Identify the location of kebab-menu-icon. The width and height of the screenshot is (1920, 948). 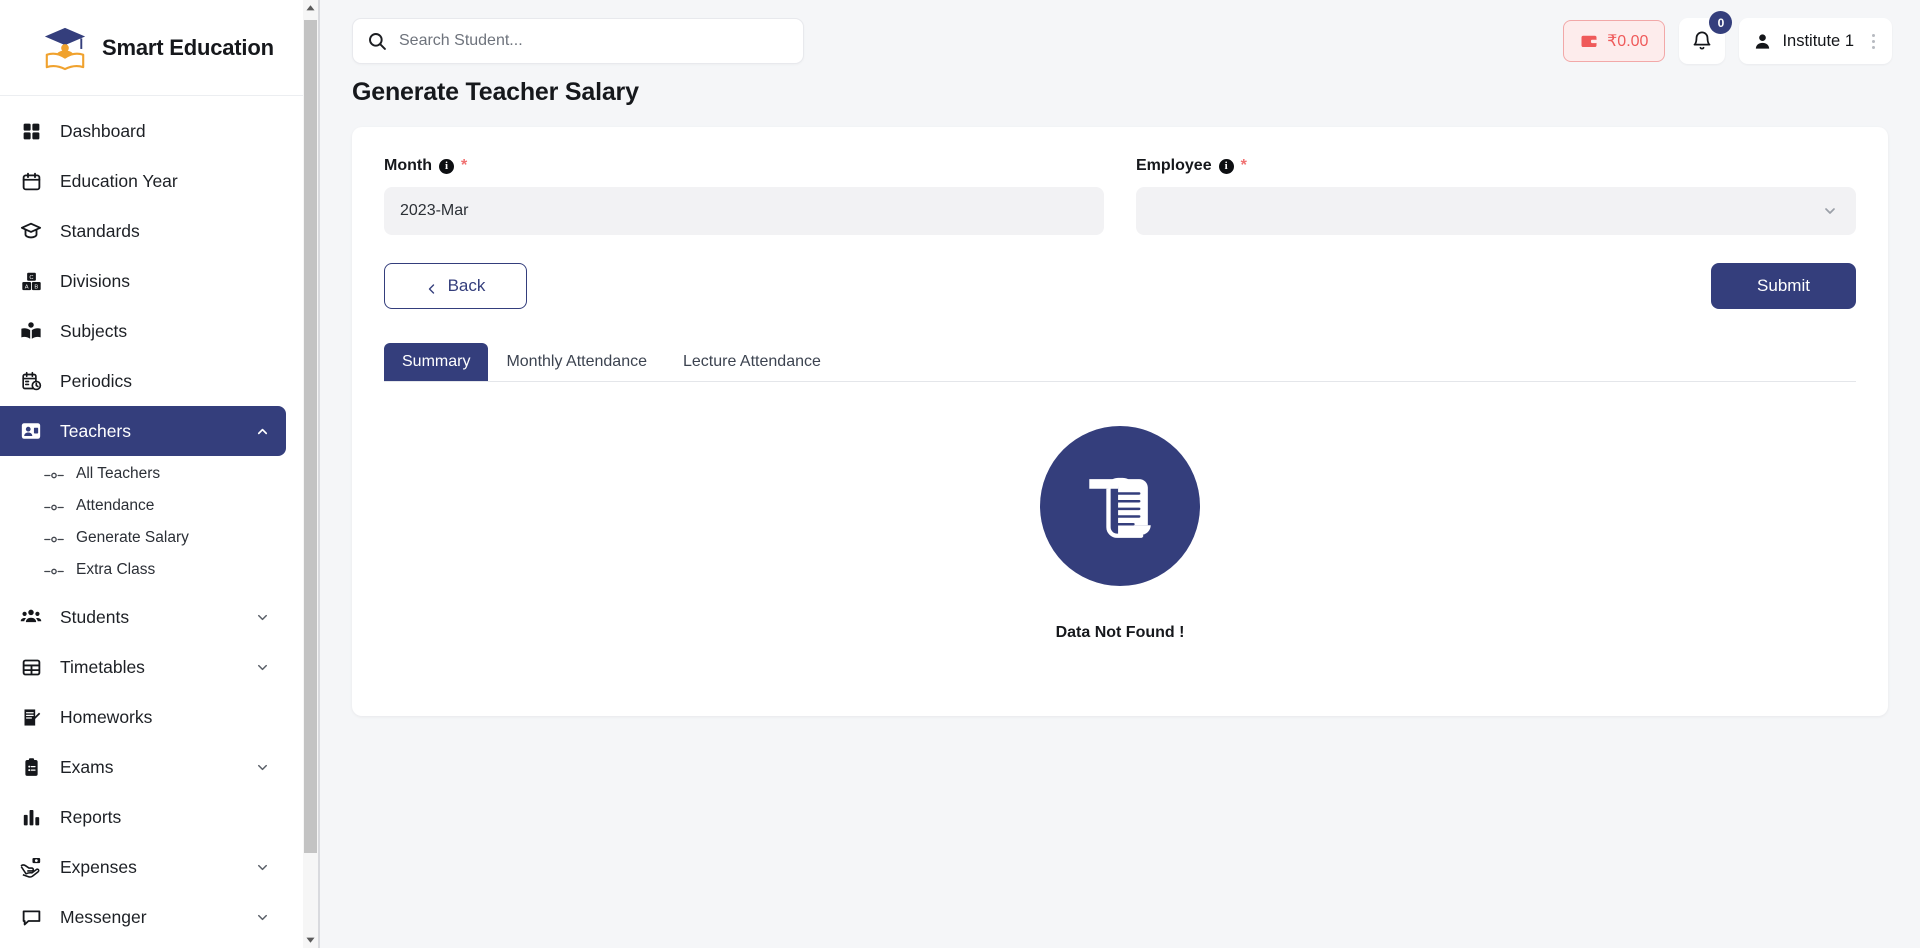
(1873, 41).